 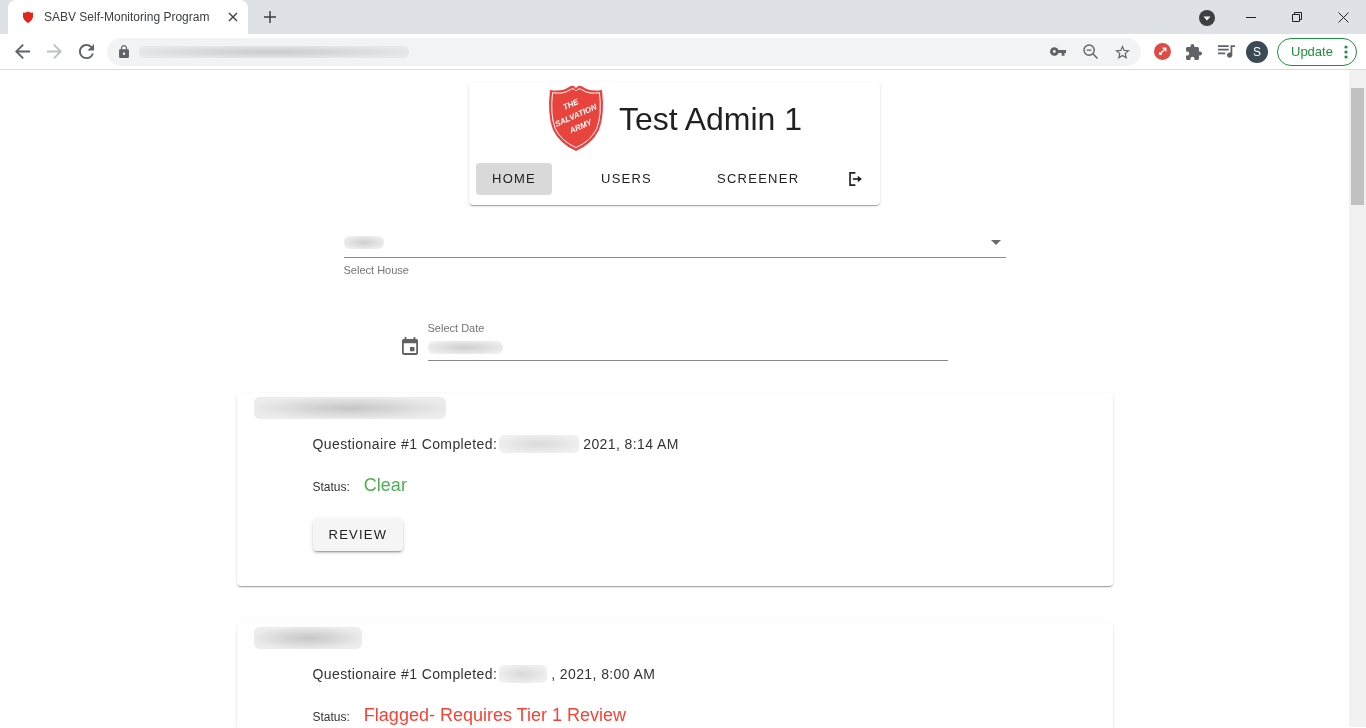 What do you see at coordinates (1162, 51) in the screenshot?
I see `extension-icon` at bounding box center [1162, 51].